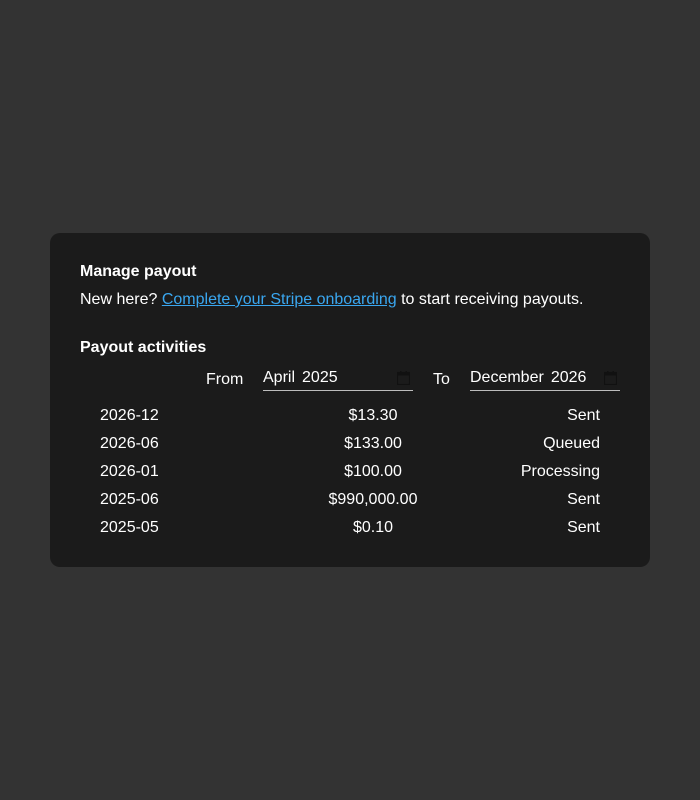  I want to click on payout-amount: $100.00, so click(373, 471).